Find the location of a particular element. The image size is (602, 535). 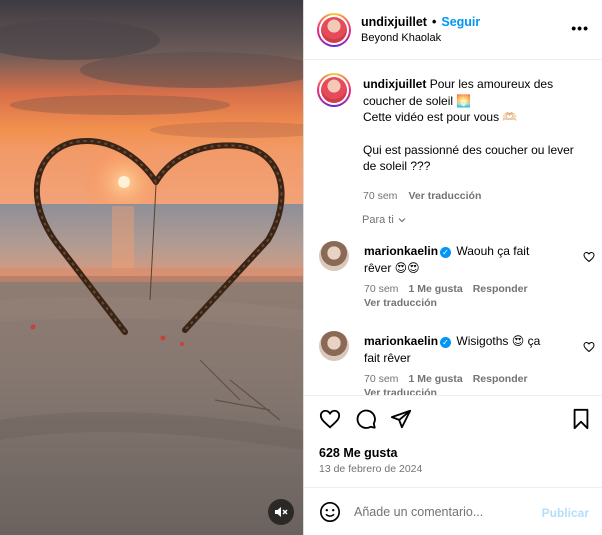

like-heart-icon is located at coordinates (330, 419).